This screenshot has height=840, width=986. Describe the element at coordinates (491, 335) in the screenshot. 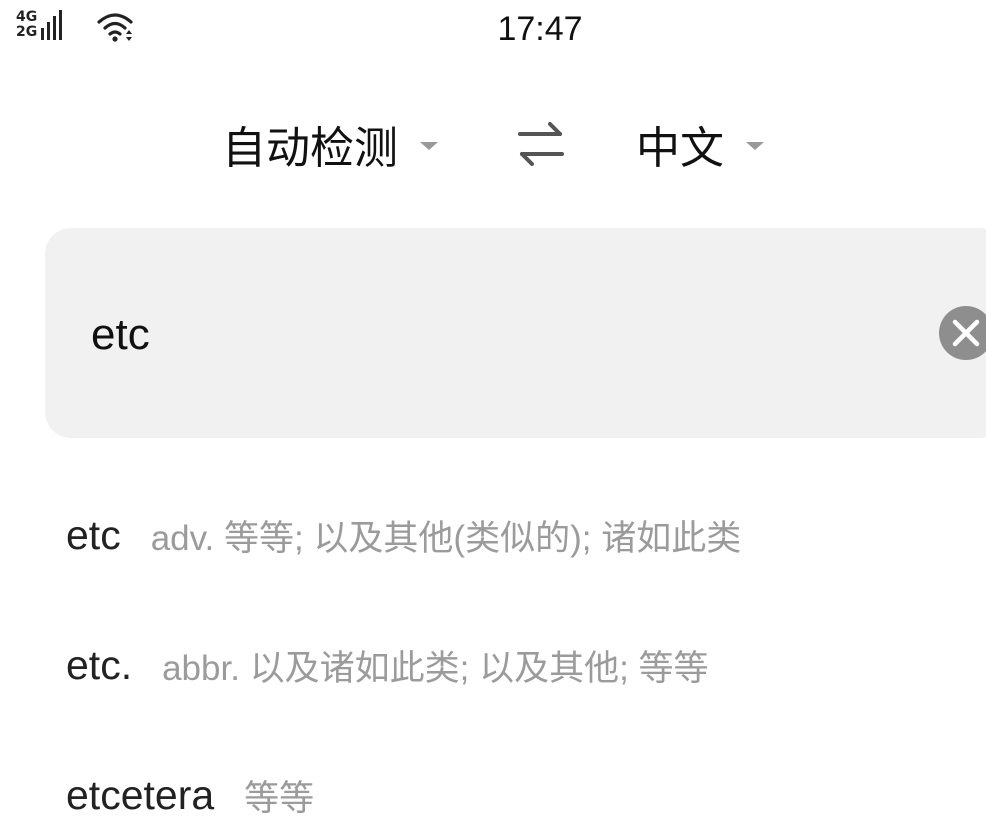

I see `query-input` at that location.